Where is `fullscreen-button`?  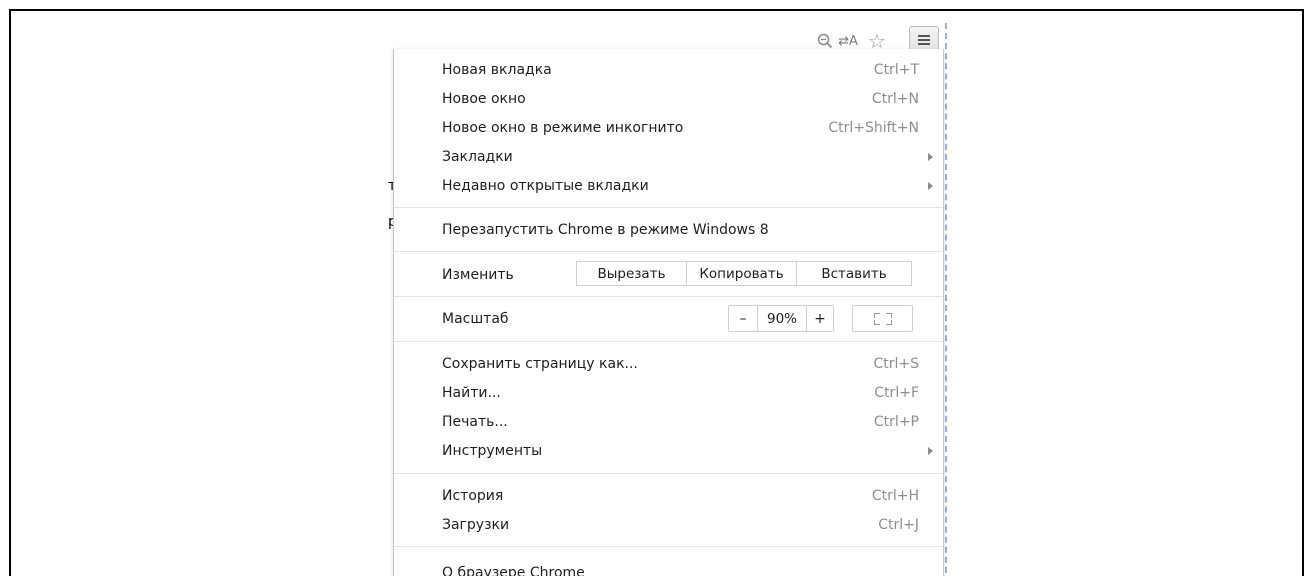 fullscreen-button is located at coordinates (882, 318).